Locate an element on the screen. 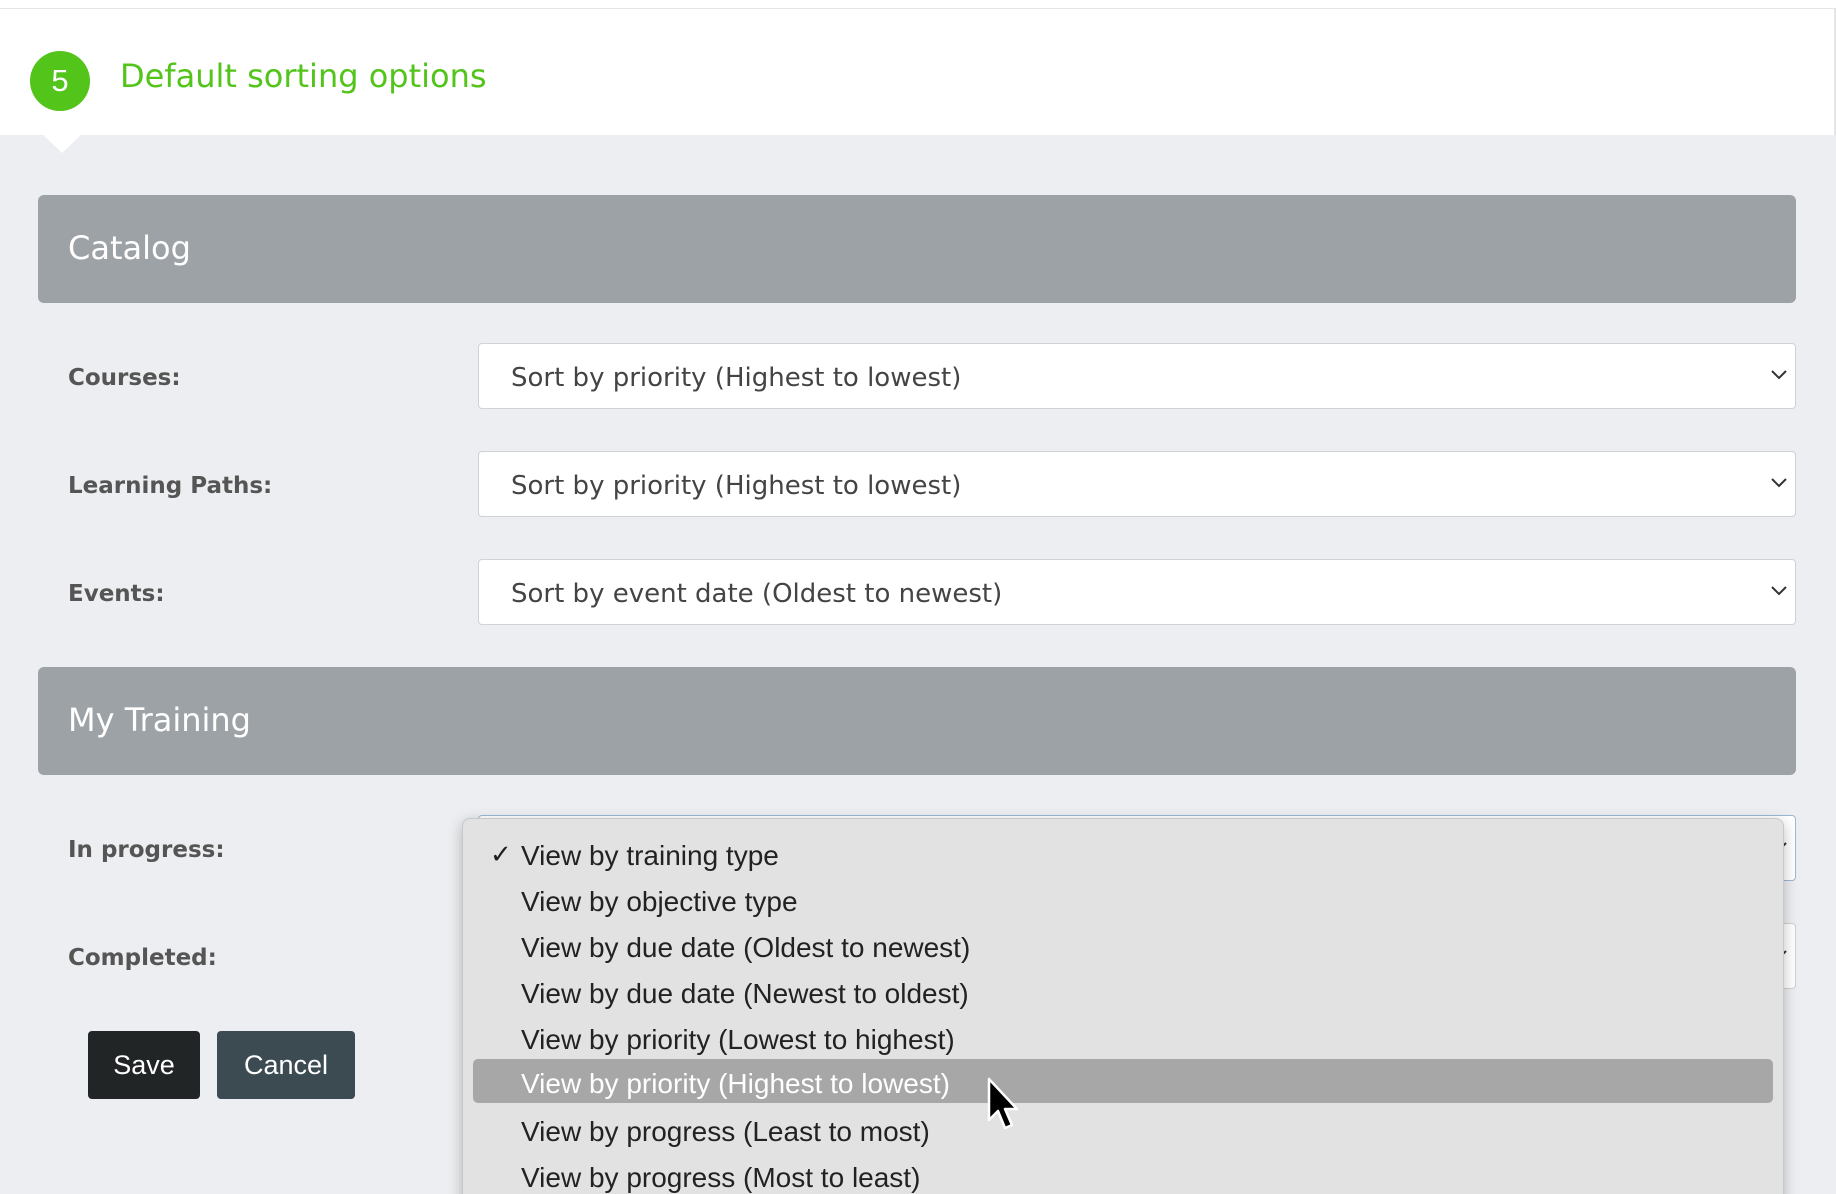 The image size is (1836, 1194). catalog-heading: Catalog is located at coordinates (129, 248).